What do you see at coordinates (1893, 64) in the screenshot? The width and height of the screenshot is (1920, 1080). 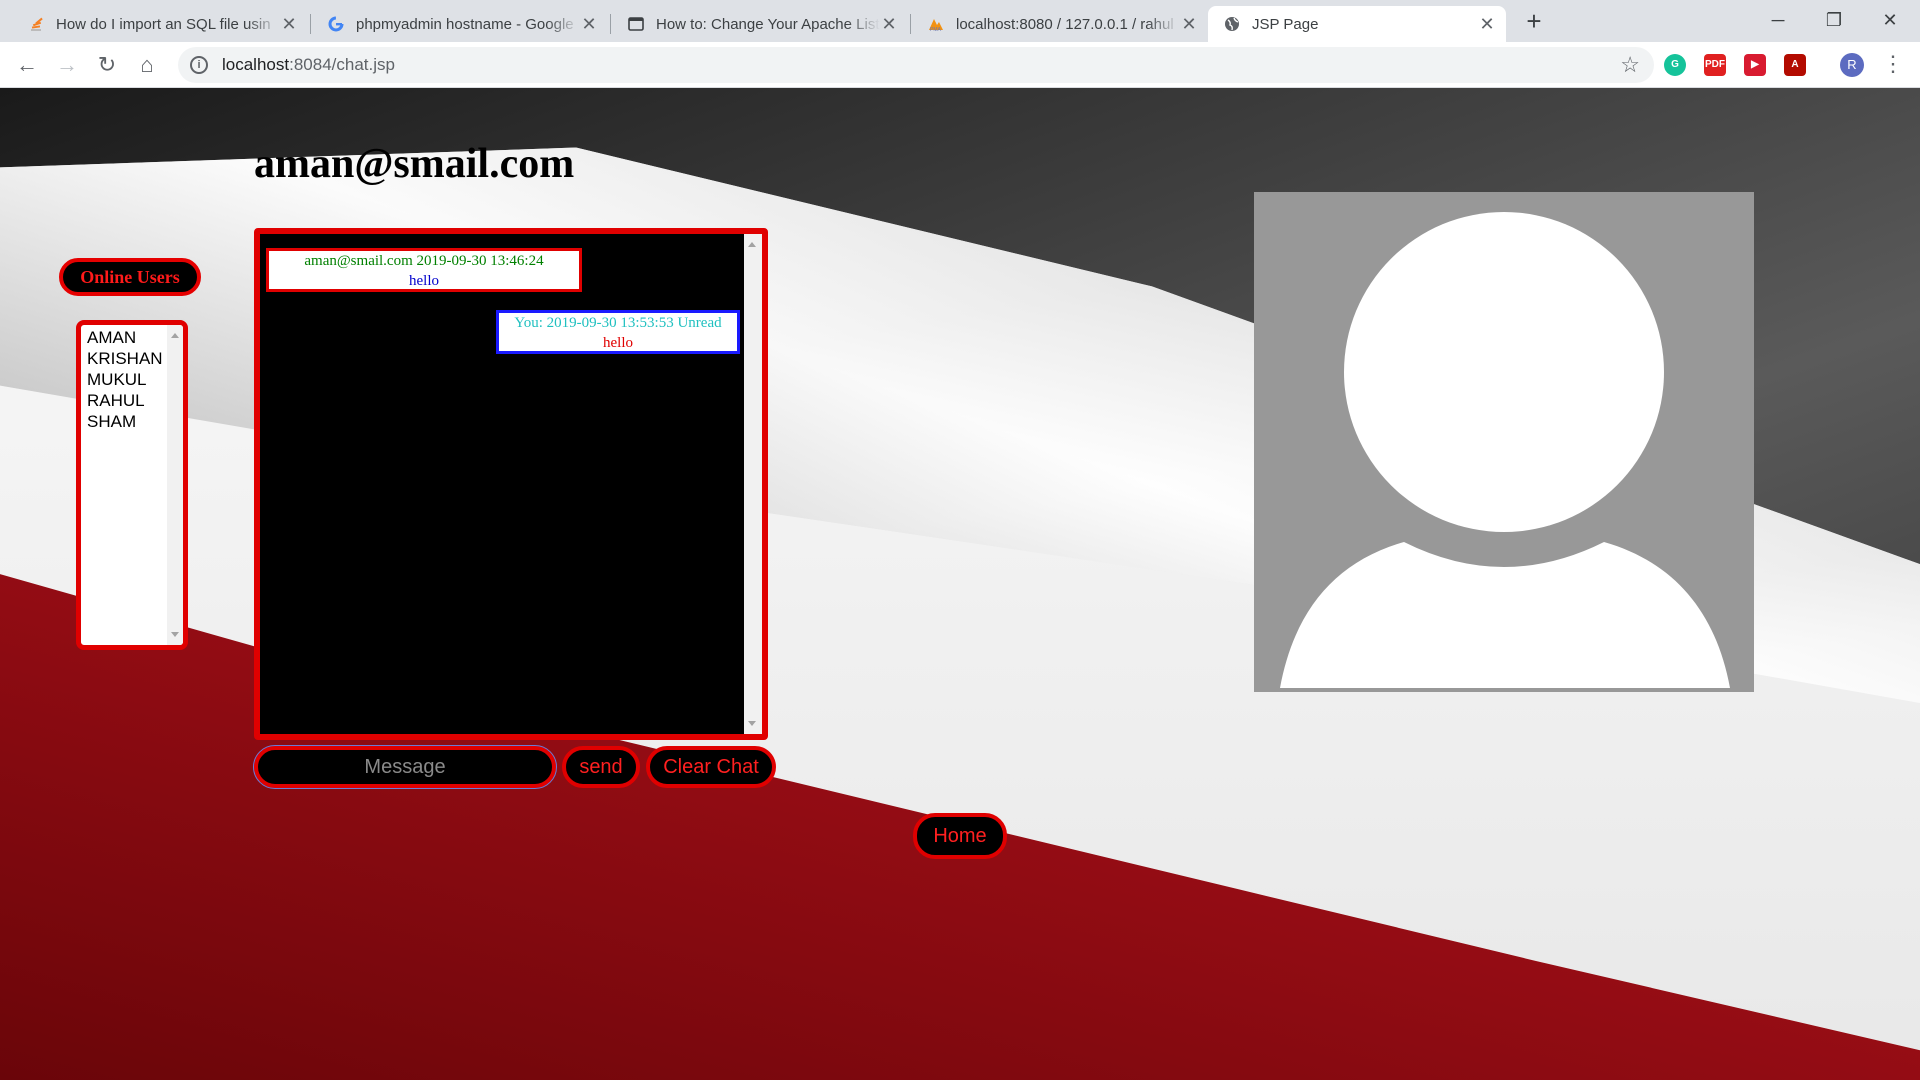 I see `menu-dots-icon: ⋮` at bounding box center [1893, 64].